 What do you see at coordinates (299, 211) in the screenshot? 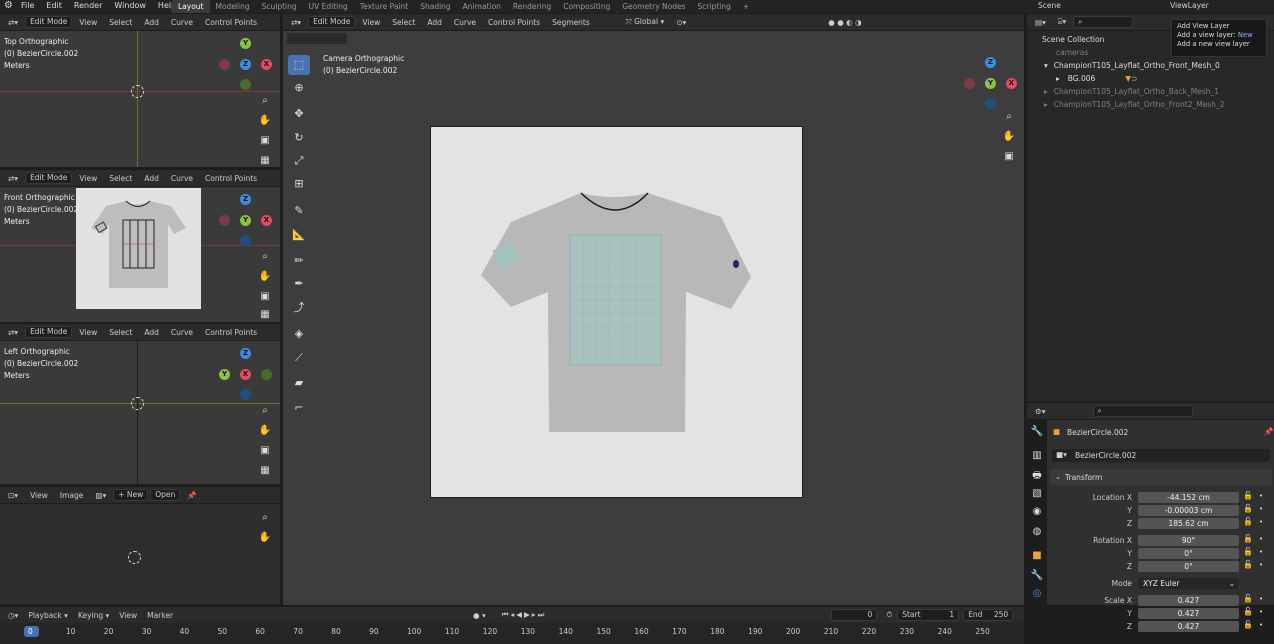
I see `annotate-tool-icon: ✎` at bounding box center [299, 211].